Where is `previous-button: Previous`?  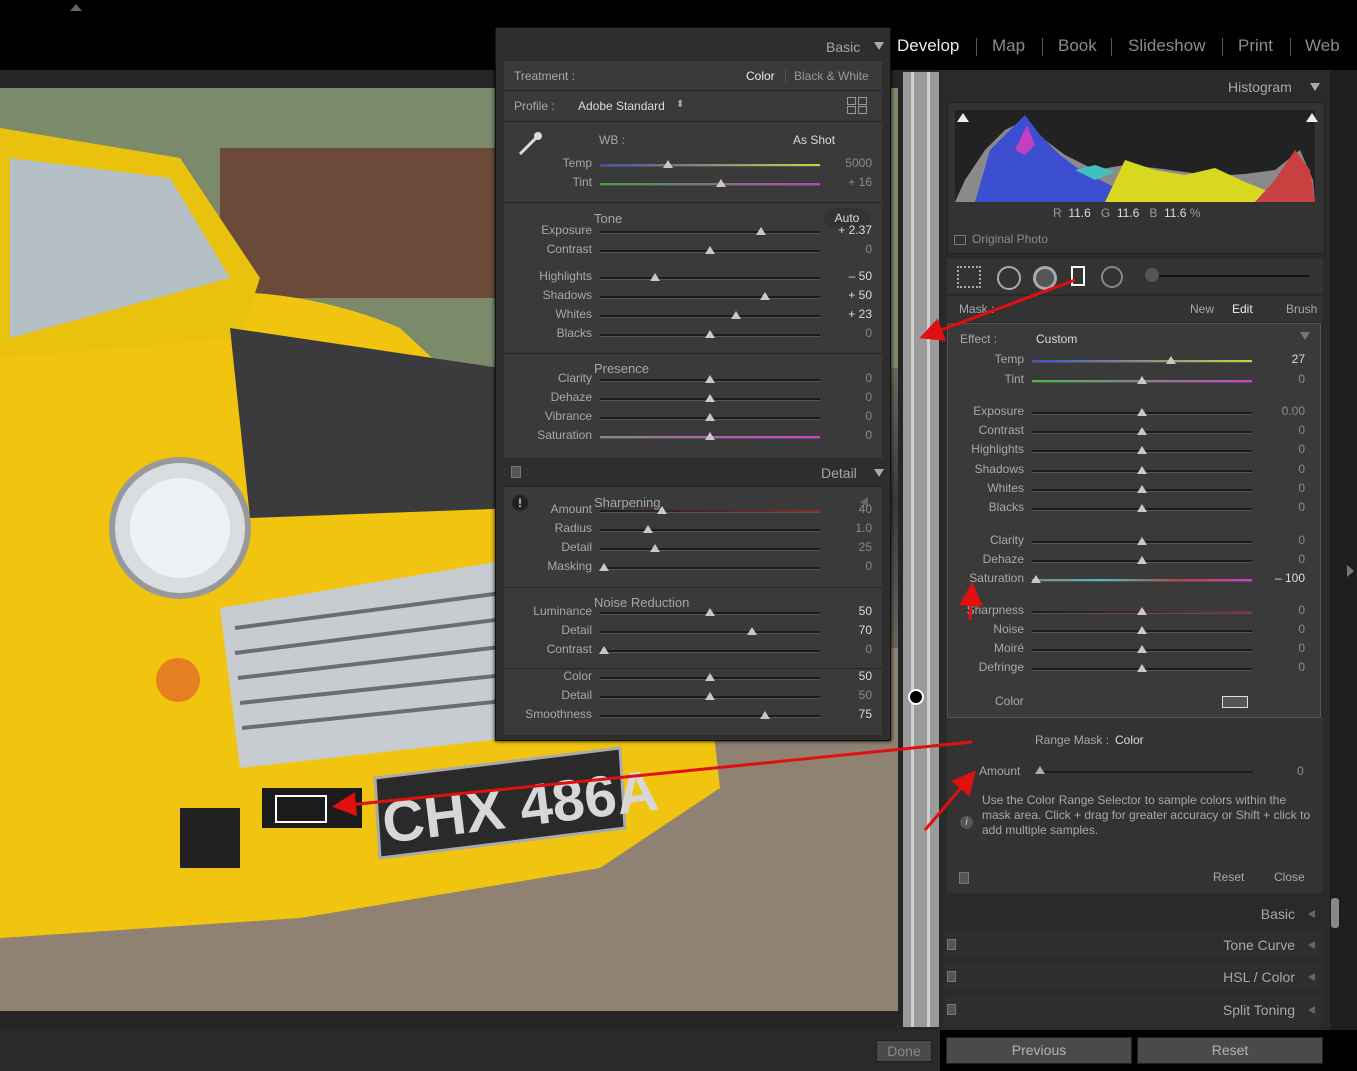
previous-button: Previous is located at coordinates (1039, 1050).